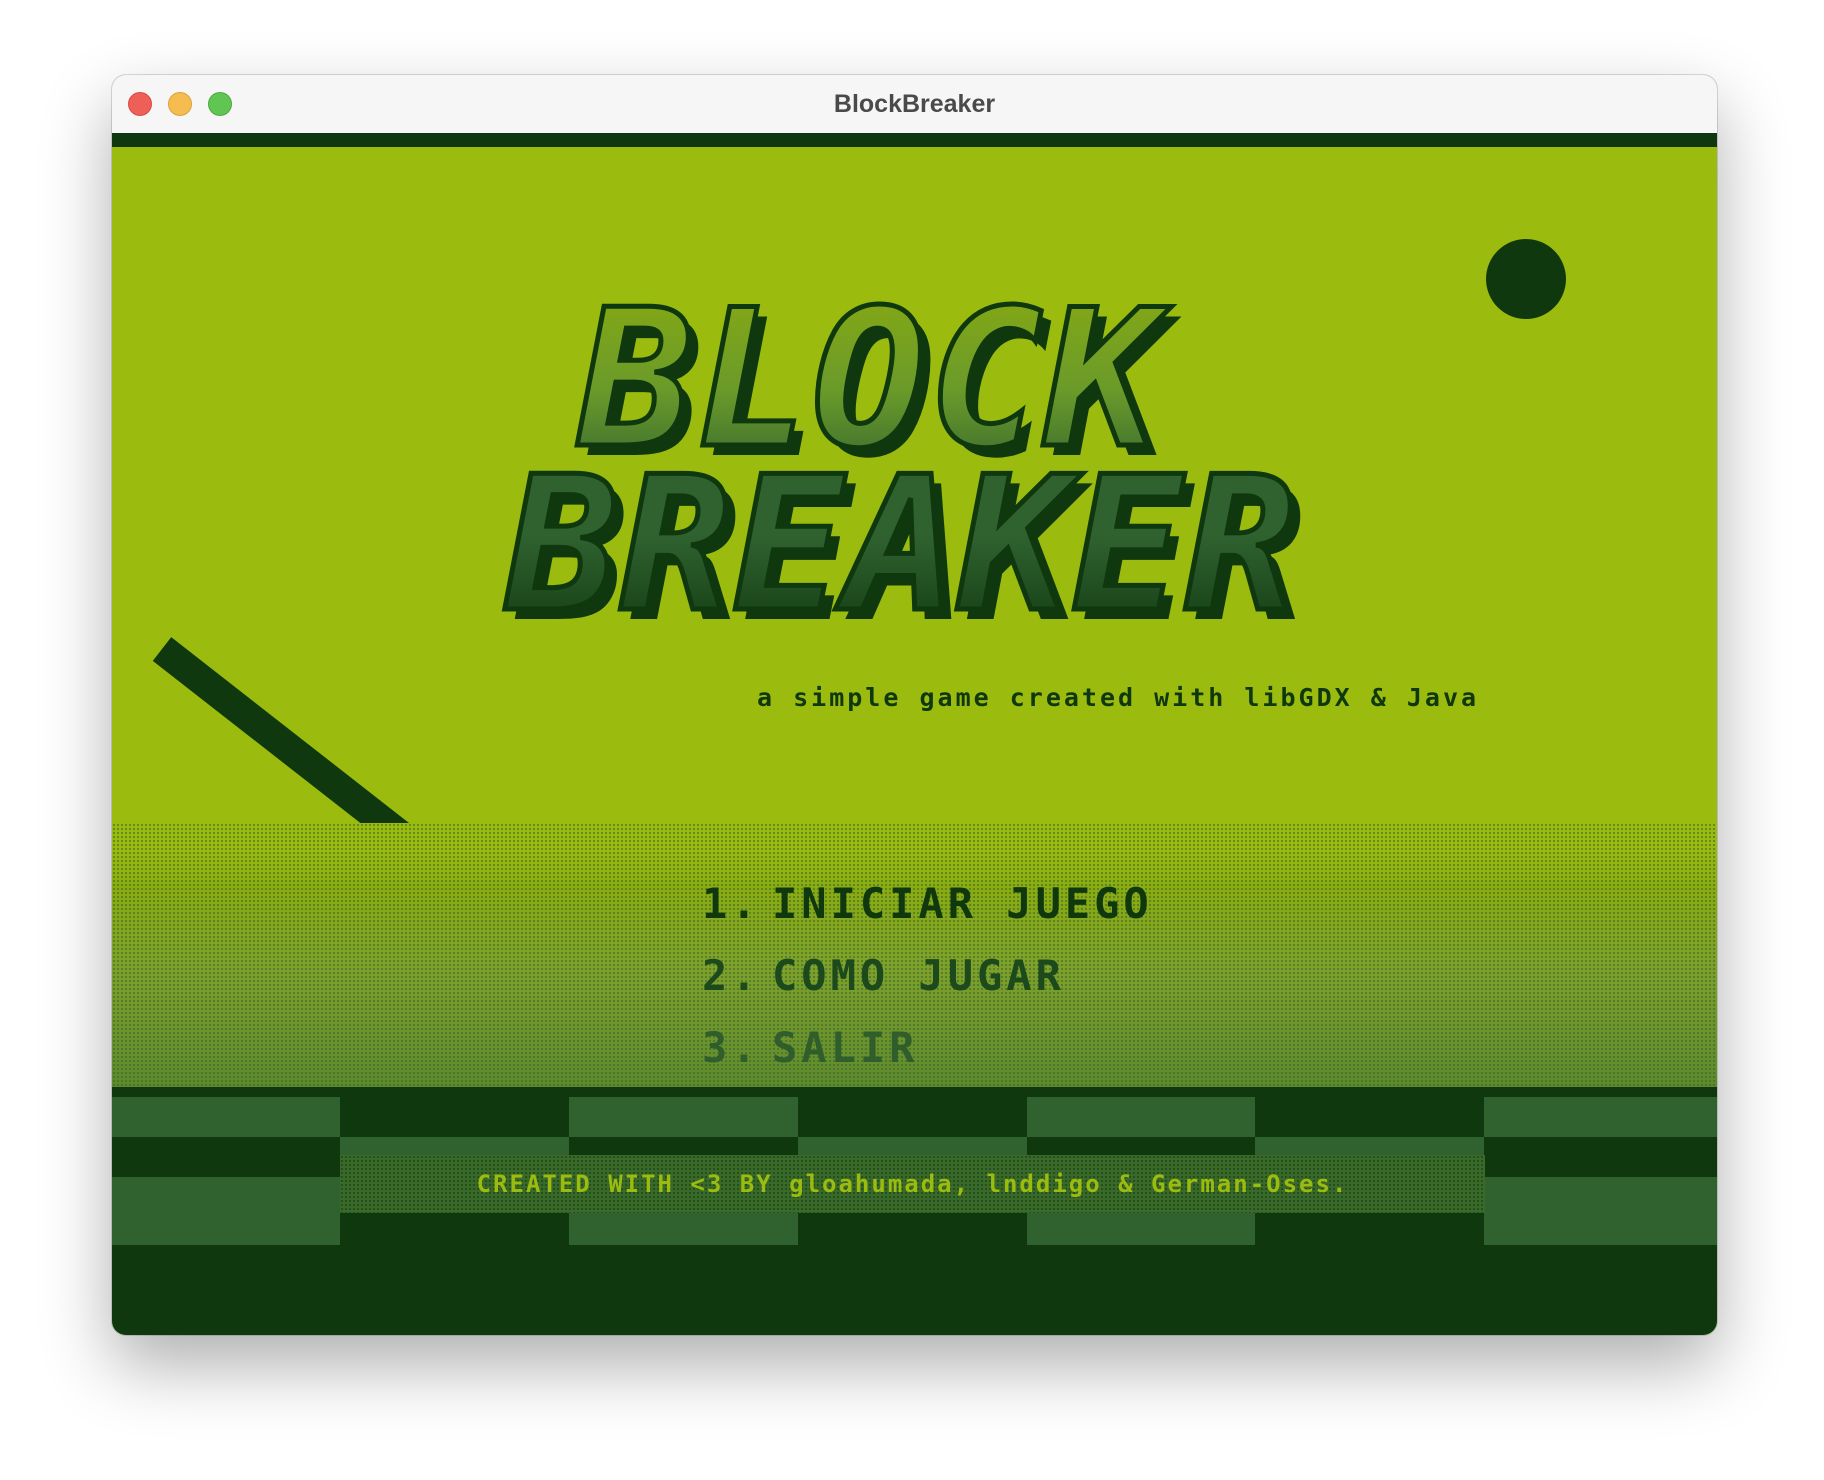 The height and width of the screenshot is (1480, 1824). I want to click on title-bar: BlockBreaker, so click(914, 104).